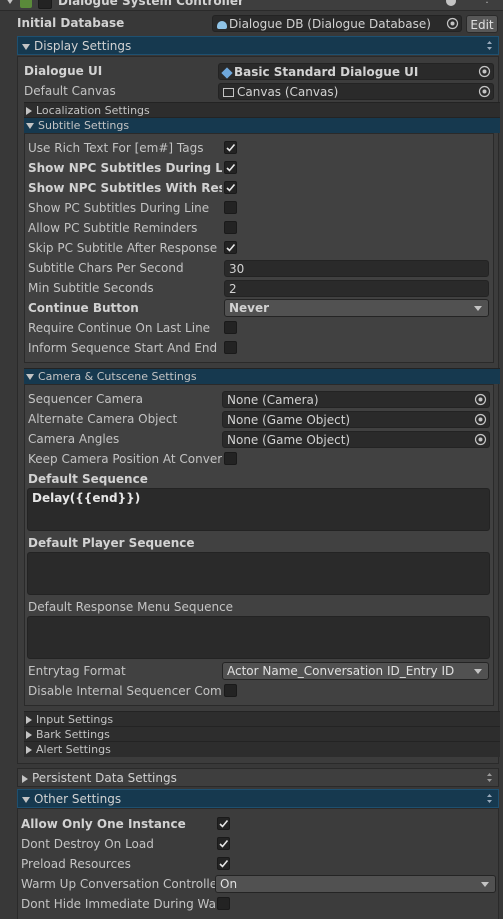 This screenshot has height=919, width=503. Describe the element at coordinates (77, 671) in the screenshot. I see `entrytag-format-label: Entrytag Format` at that location.